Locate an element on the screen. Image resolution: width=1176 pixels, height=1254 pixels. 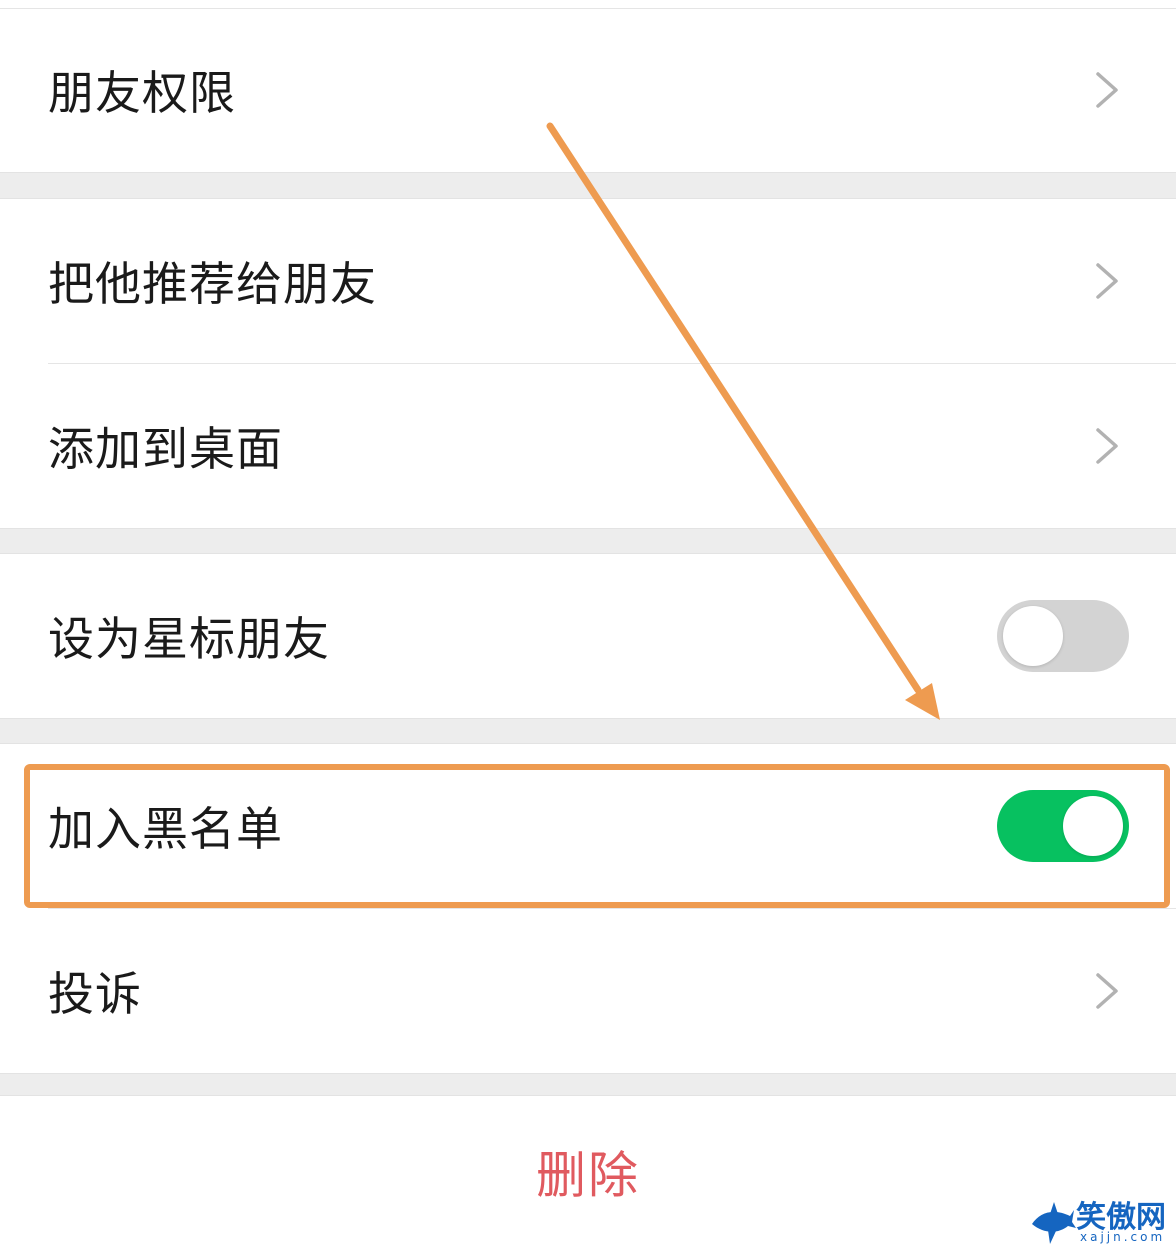
blacklist-label: 加入黑名单 is located at coordinates (165, 829).